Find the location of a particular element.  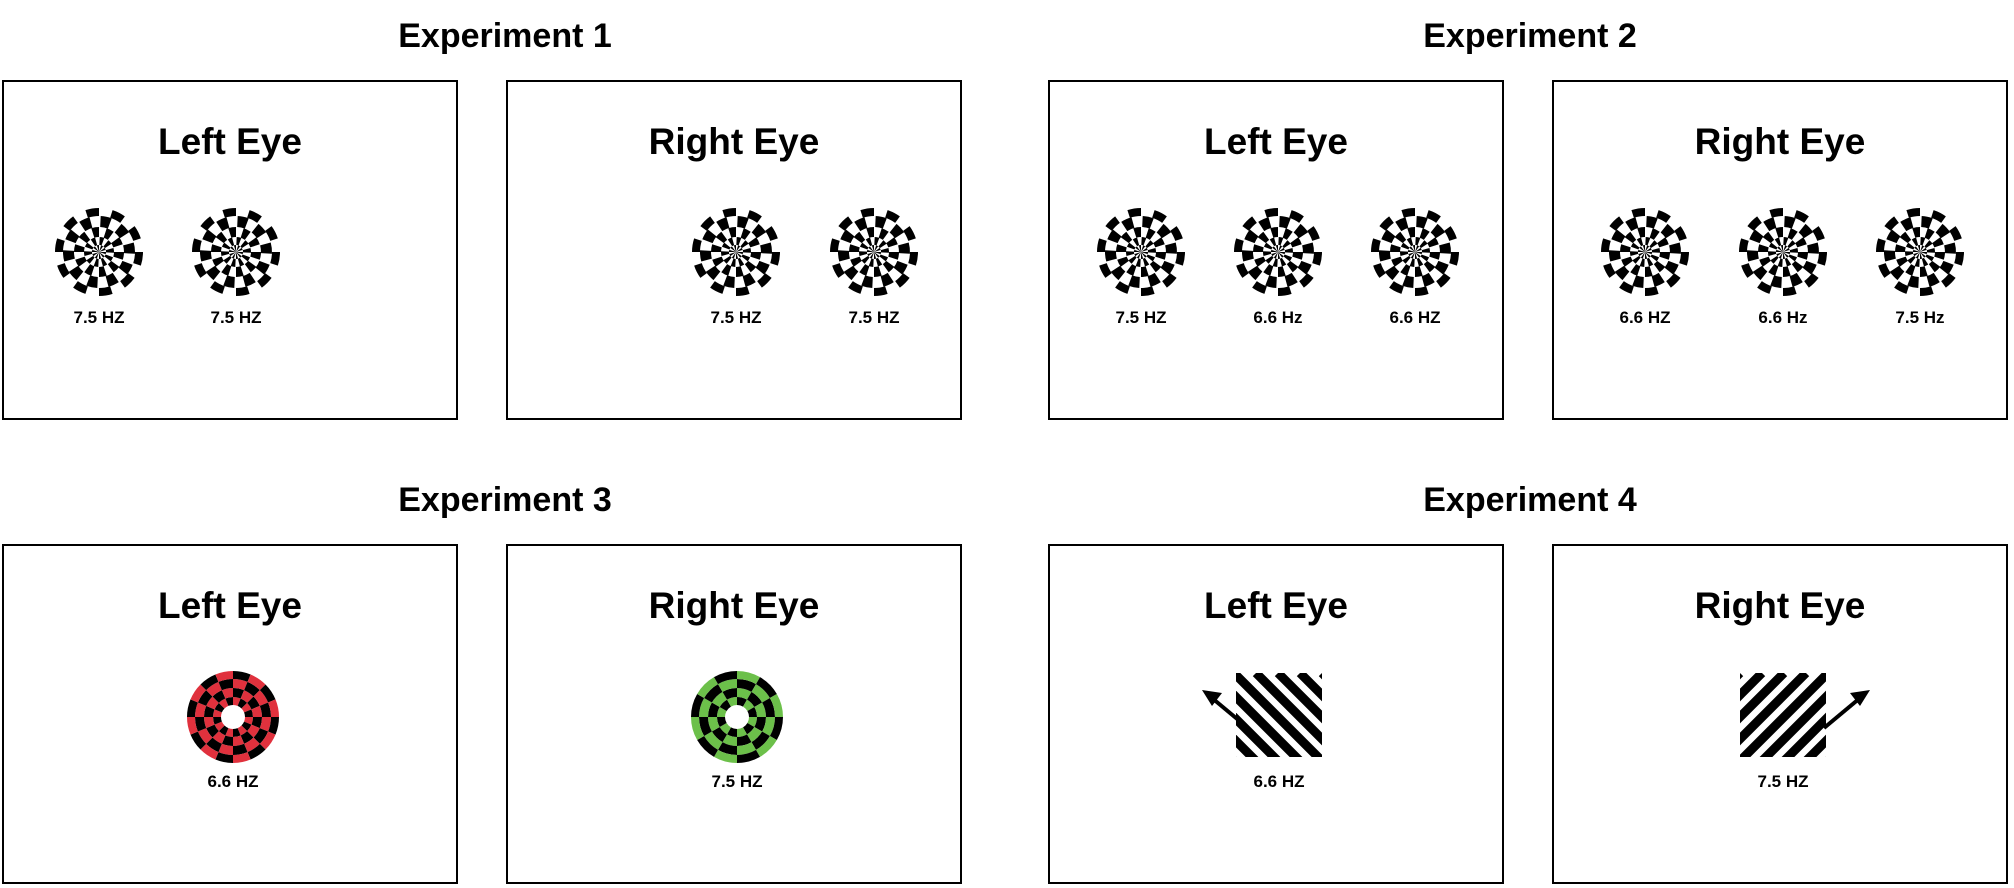

exp1-right-eye-panel: Right Eye 7.5 HZ 7.5 HZ is located at coordinates (734, 250).